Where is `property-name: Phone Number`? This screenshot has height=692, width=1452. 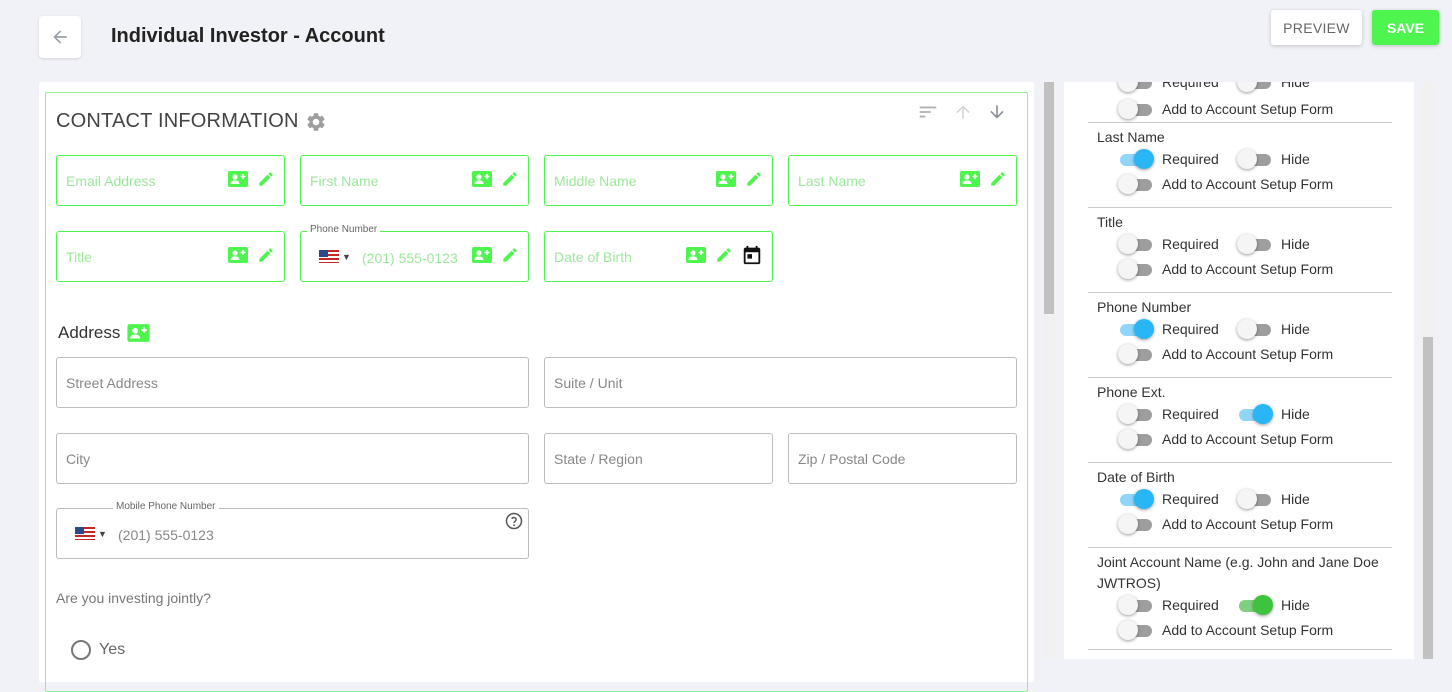
property-name: Phone Number is located at coordinates (1144, 307).